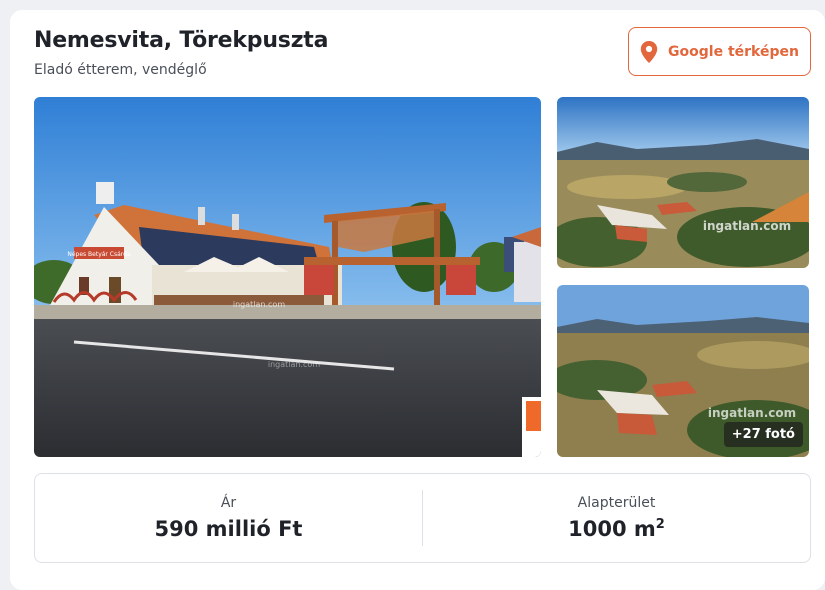 This screenshot has height=590, width=825. Describe the element at coordinates (228, 529) in the screenshot. I see `price-value: 590 millió Ft` at that location.